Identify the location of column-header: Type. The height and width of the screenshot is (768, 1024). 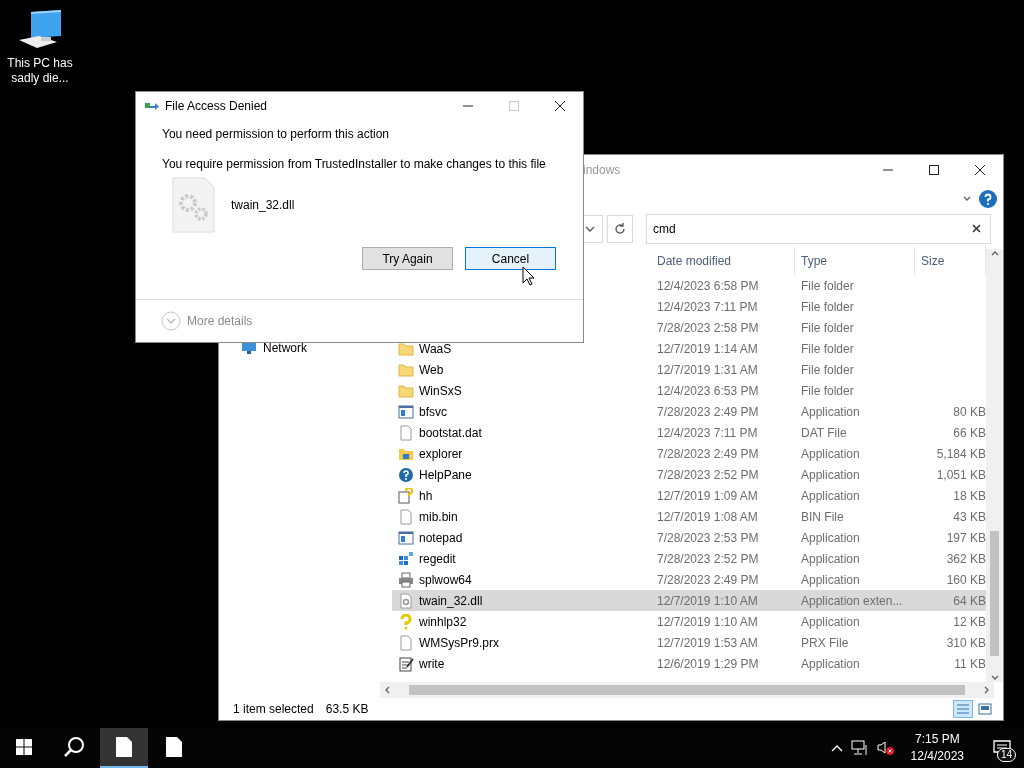
(855, 261).